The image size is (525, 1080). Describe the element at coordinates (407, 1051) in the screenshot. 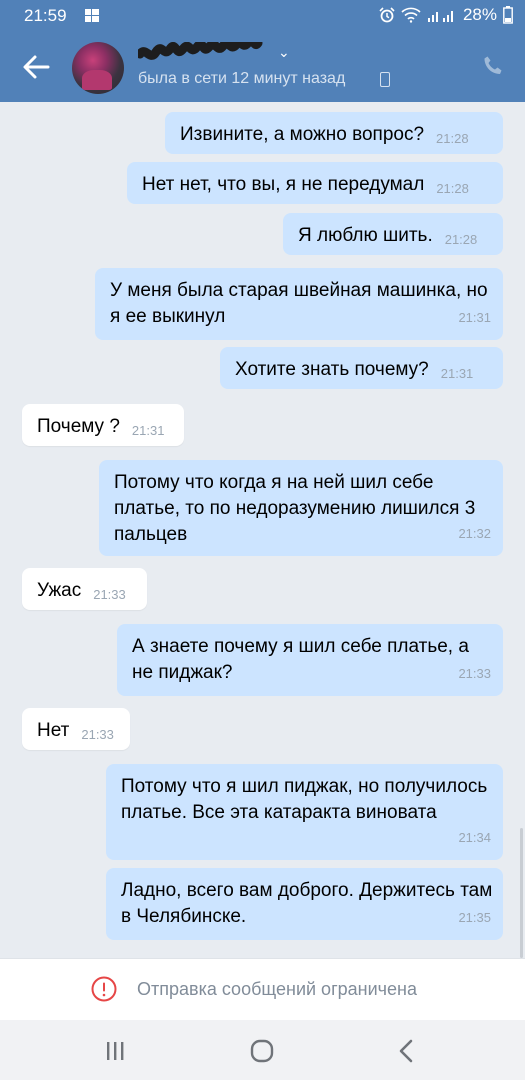

I see `back-icon` at that location.